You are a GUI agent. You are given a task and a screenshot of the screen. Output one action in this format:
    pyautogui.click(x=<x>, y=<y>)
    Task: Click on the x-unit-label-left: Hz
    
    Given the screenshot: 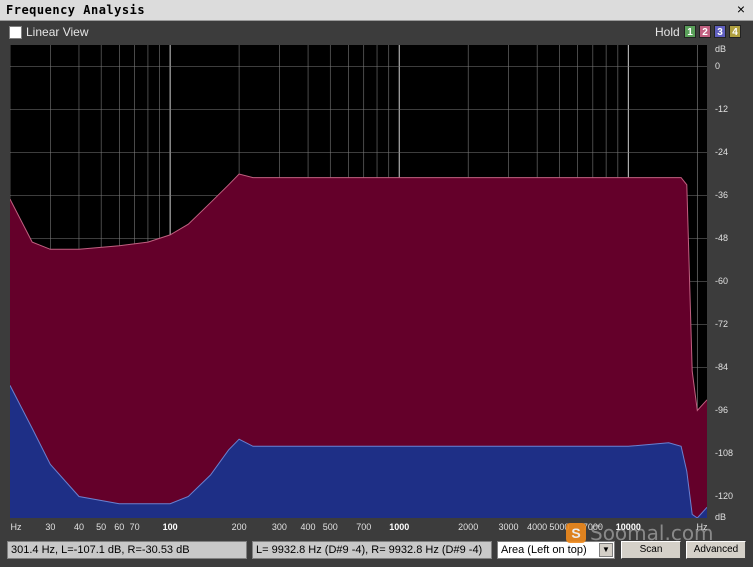 What is the action you would take?
    pyautogui.click(x=16, y=527)
    